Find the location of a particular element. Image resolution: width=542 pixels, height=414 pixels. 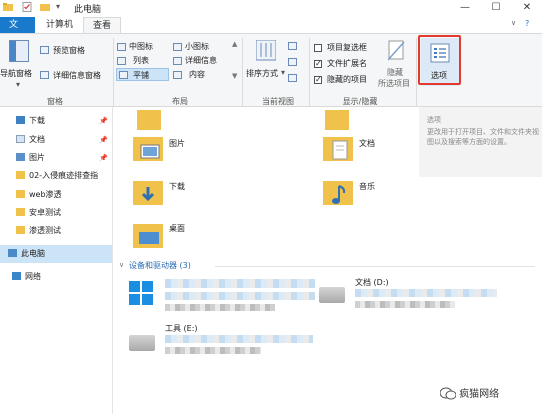

network-icon is located at coordinates (16, 276).